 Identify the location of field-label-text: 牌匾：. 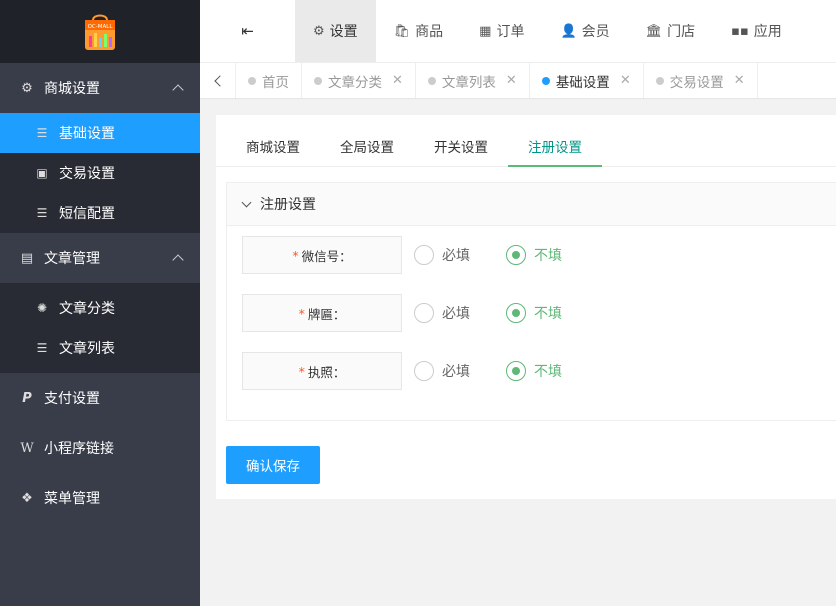
(326, 314).